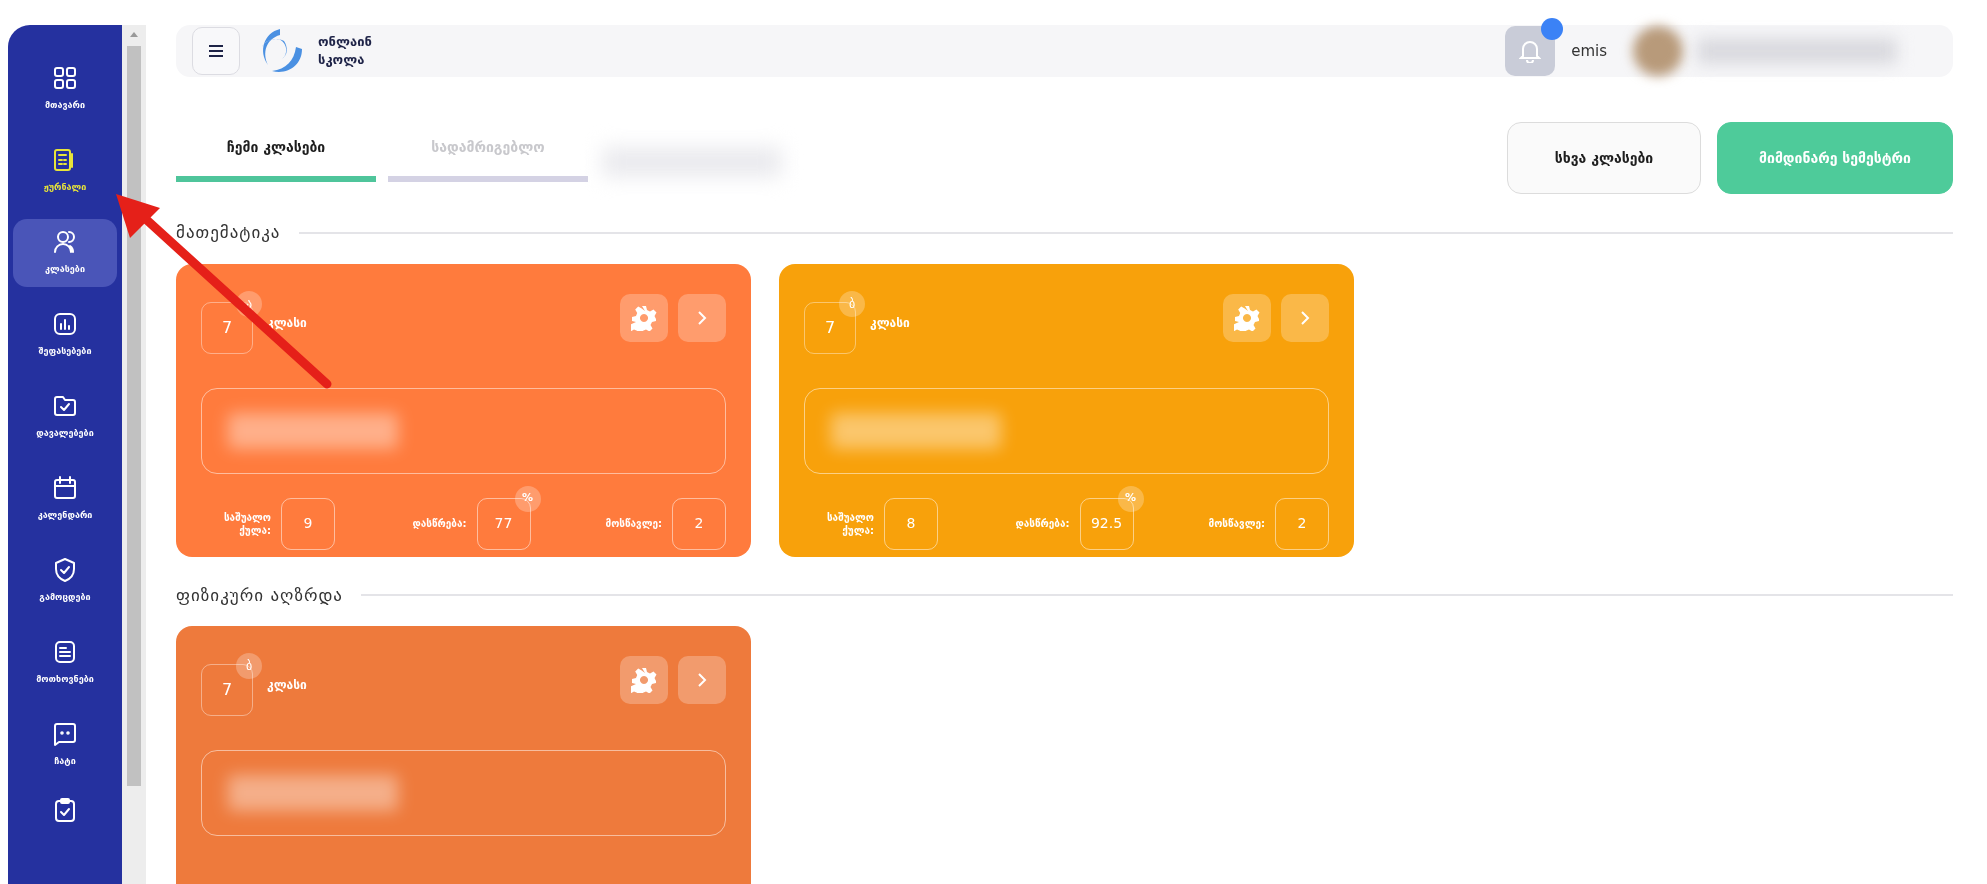  What do you see at coordinates (65, 417) in the screenshot?
I see `sidebar-item: დავალებები` at bounding box center [65, 417].